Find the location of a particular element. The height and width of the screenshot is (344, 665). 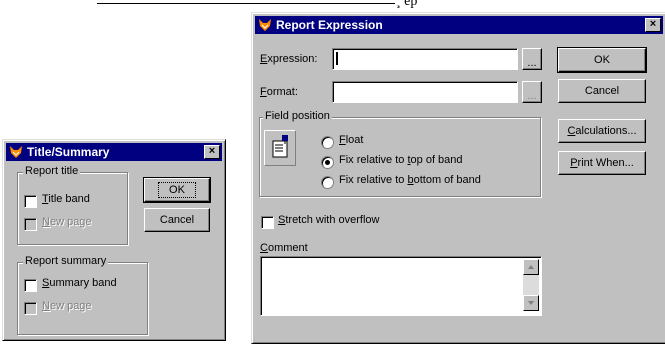

text-caret is located at coordinates (337, 58).